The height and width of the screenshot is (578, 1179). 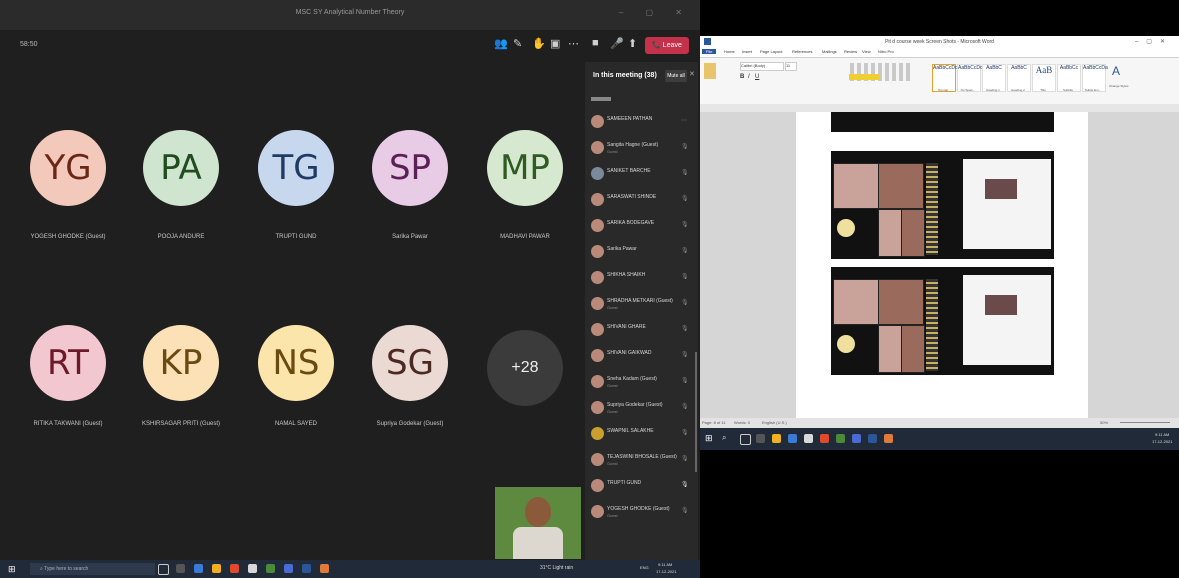 I want to click on meeting-toolbar: 58:50 👥 ✎ ✋ ▣ ⋯ ■ 🎤 ⬆ 📞 Leave, so click(x=350, y=46).